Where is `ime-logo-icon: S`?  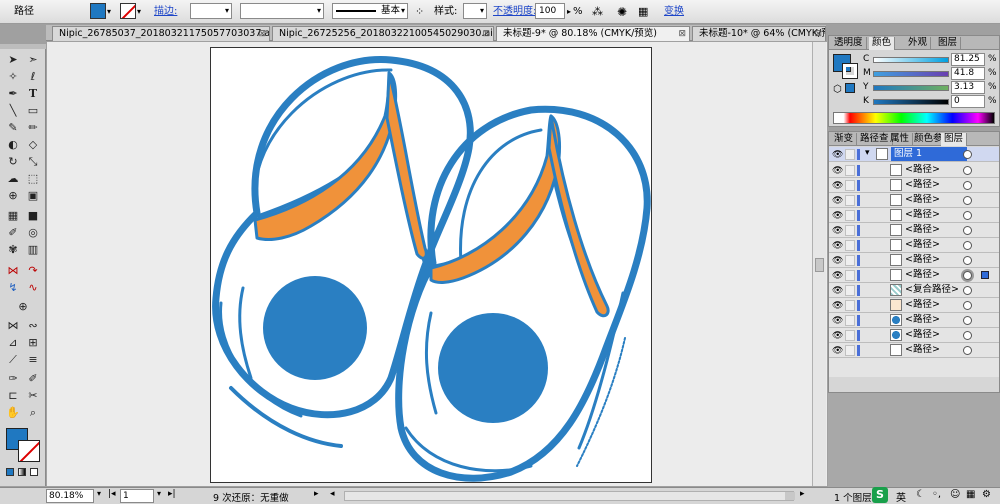
ime-logo-icon: S is located at coordinates (880, 495).